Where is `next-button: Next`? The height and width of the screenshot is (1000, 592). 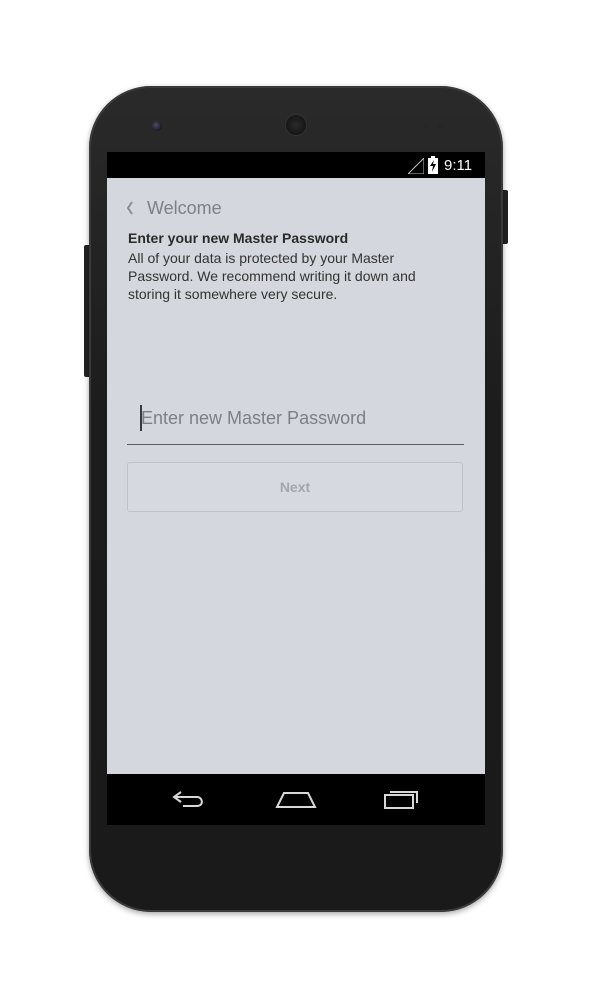
next-button: Next is located at coordinates (295, 487).